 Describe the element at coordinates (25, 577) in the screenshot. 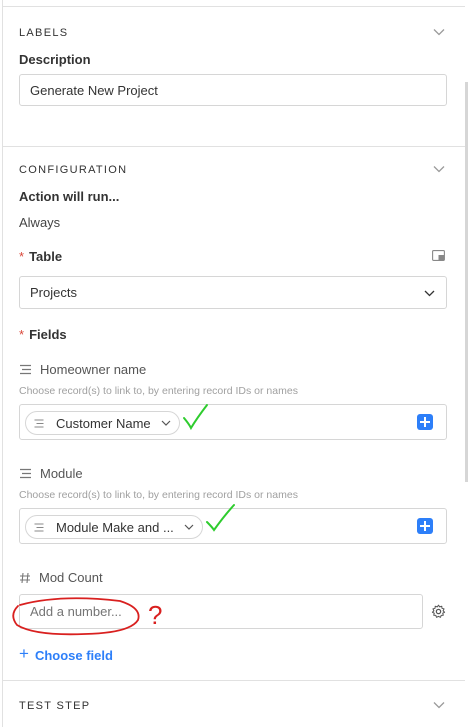

I see `number-icon` at that location.